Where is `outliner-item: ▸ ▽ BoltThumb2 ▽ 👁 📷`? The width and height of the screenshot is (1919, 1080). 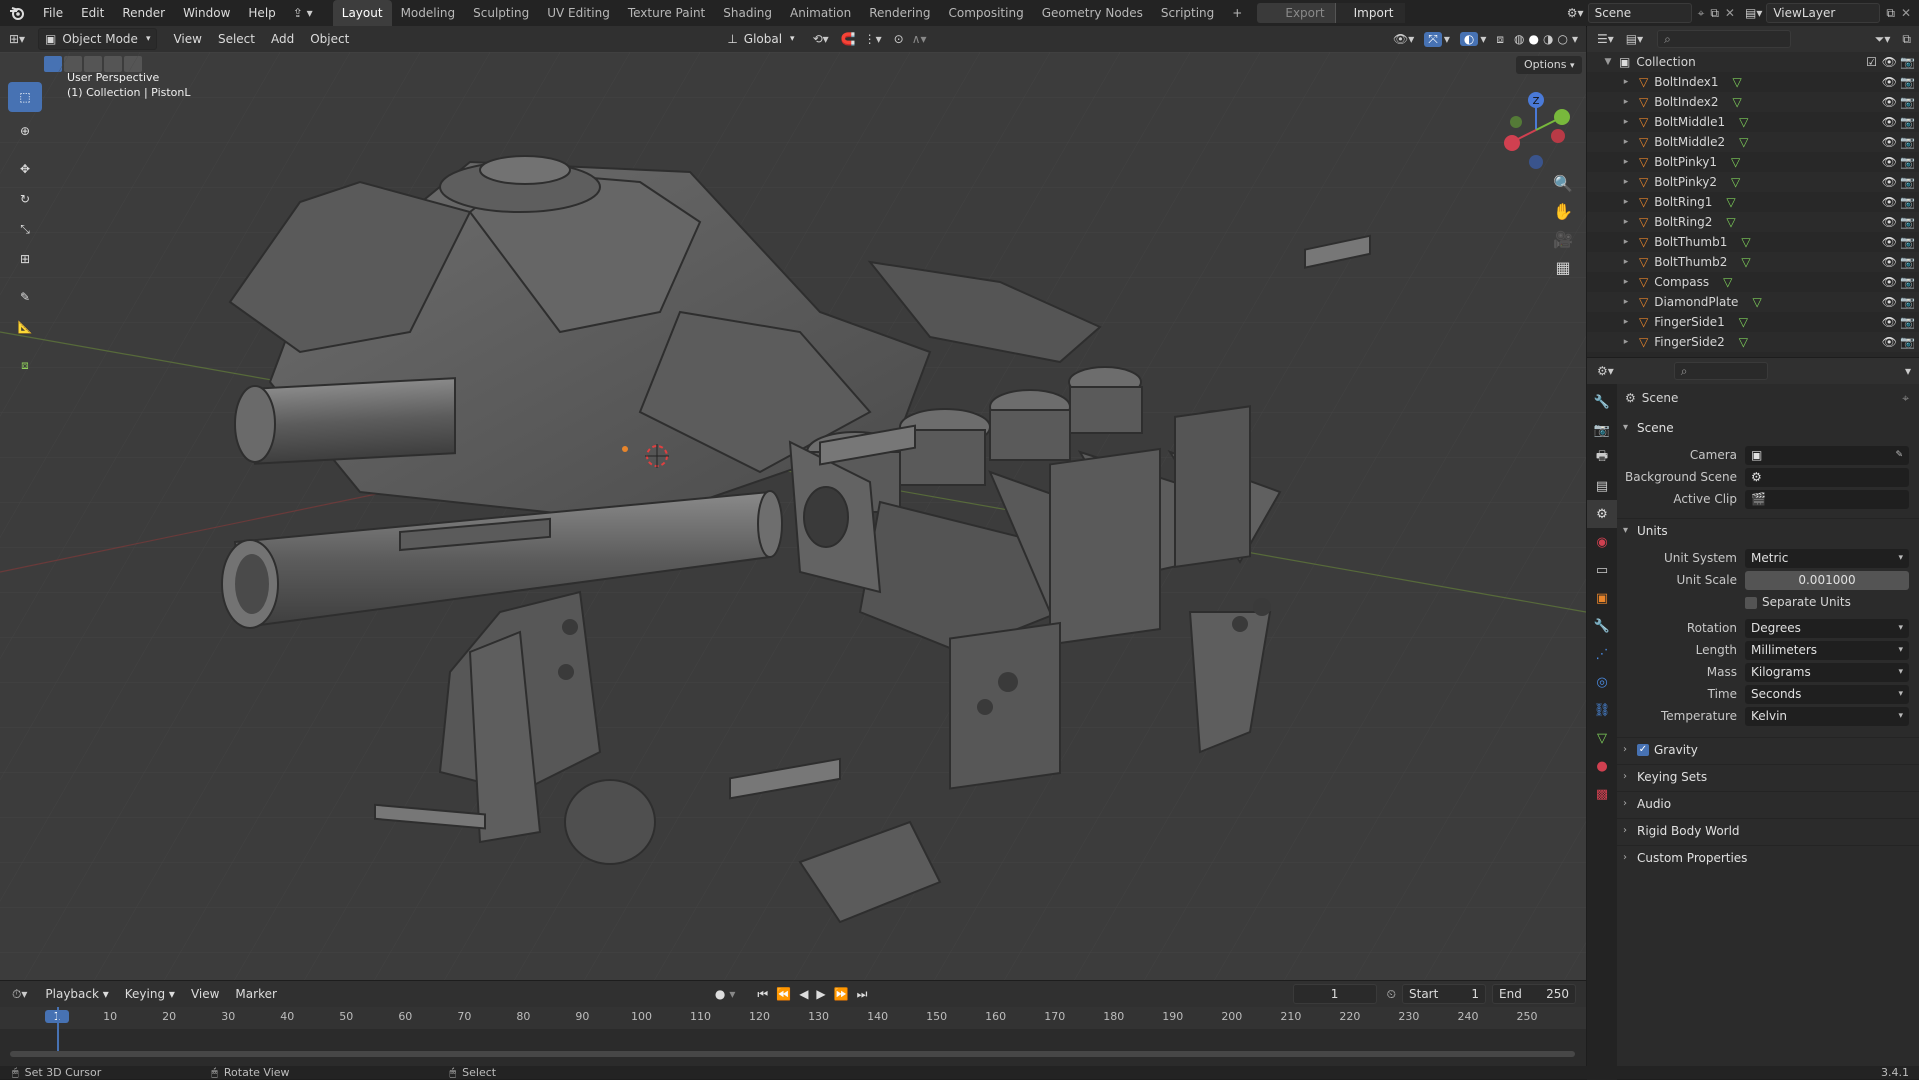 outliner-item: ▸ ▽ BoltThumb2 ▽ 👁 📷 is located at coordinates (1753, 262).